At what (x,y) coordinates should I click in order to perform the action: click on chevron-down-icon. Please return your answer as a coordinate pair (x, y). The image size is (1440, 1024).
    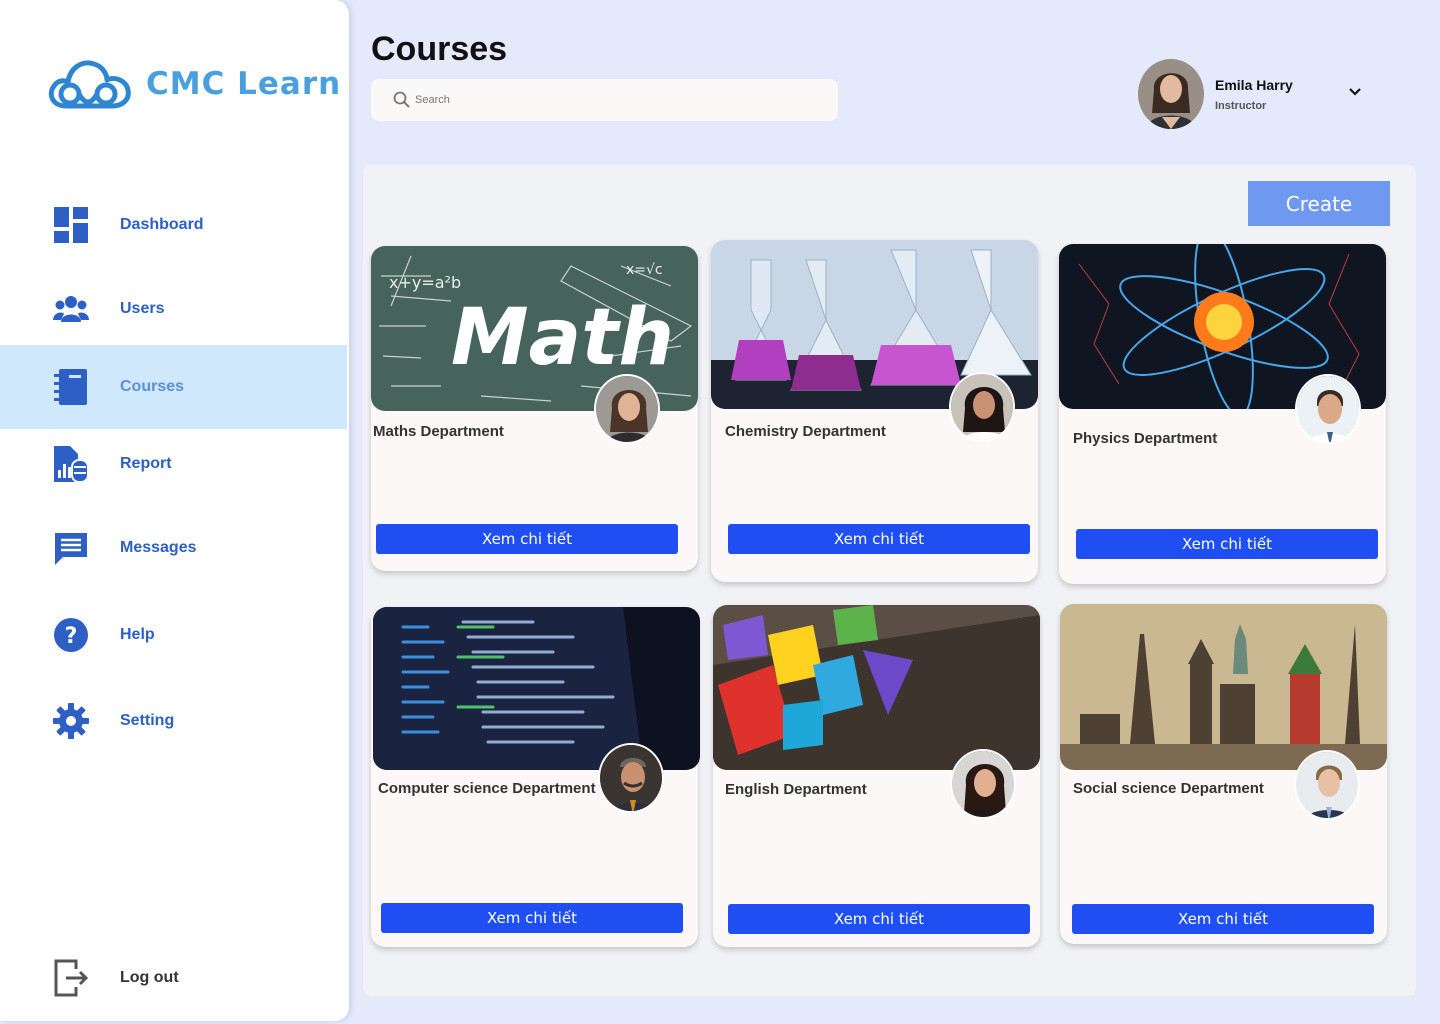
    Looking at the image, I should click on (1355, 91).